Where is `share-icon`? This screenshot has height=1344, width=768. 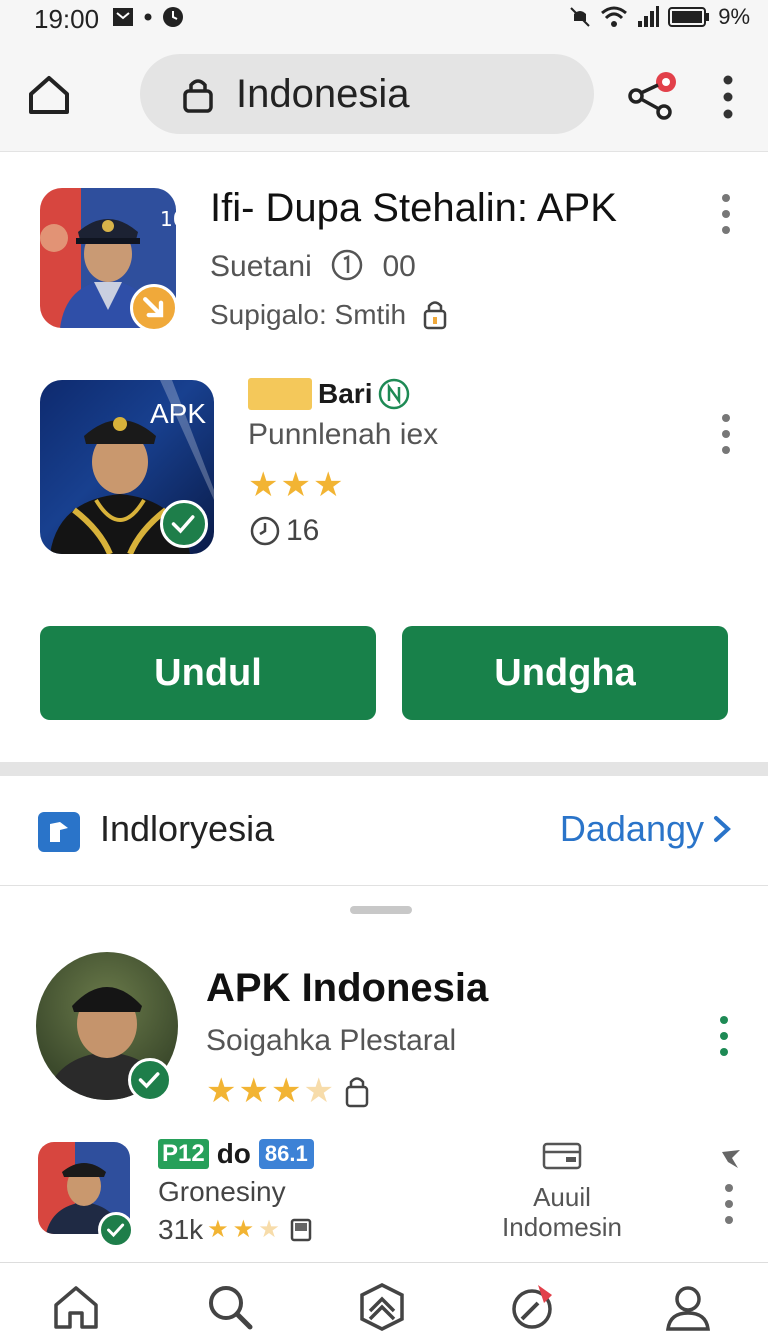
share-icon is located at coordinates (652, 96).